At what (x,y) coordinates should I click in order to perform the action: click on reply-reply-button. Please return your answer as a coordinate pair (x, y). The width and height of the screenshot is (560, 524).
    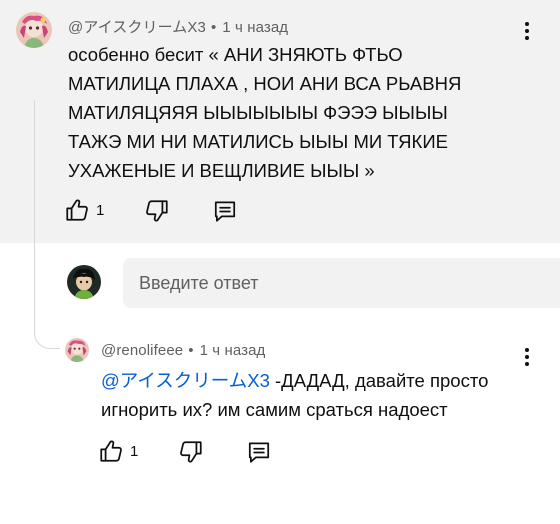
    Looking at the image, I should click on (259, 452).